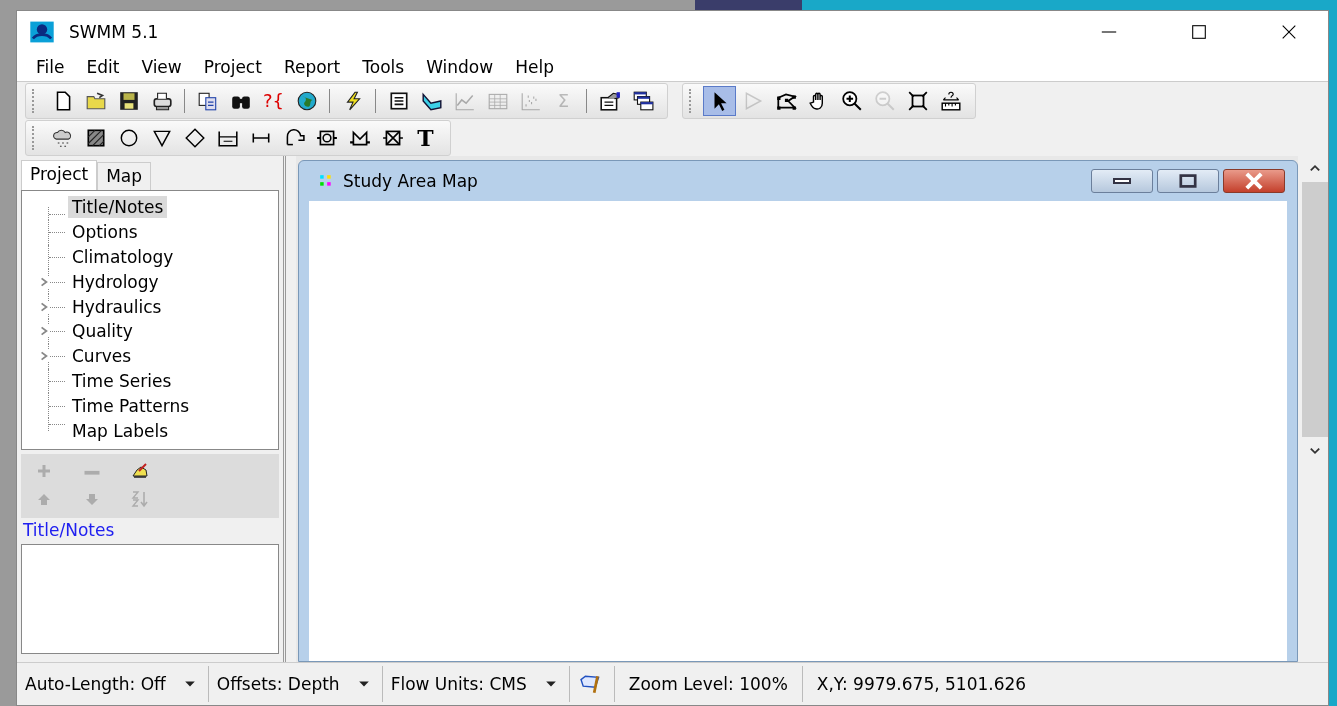  What do you see at coordinates (69, 530) in the screenshot?
I see `selected-item-caption: Title/Notes` at bounding box center [69, 530].